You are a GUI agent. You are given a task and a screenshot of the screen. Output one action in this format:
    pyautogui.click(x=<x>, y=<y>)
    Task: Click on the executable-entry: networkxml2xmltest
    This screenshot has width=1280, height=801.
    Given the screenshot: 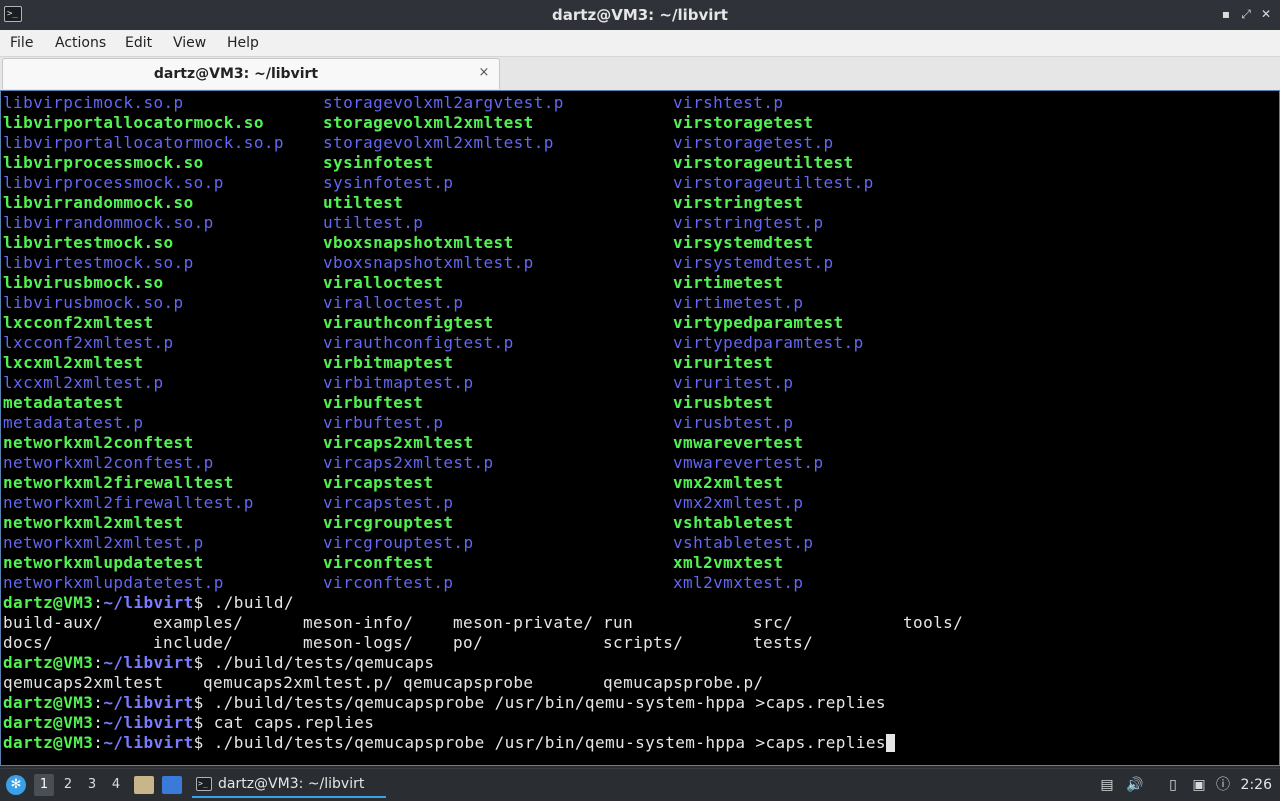 What is the action you would take?
    pyautogui.click(x=93, y=522)
    